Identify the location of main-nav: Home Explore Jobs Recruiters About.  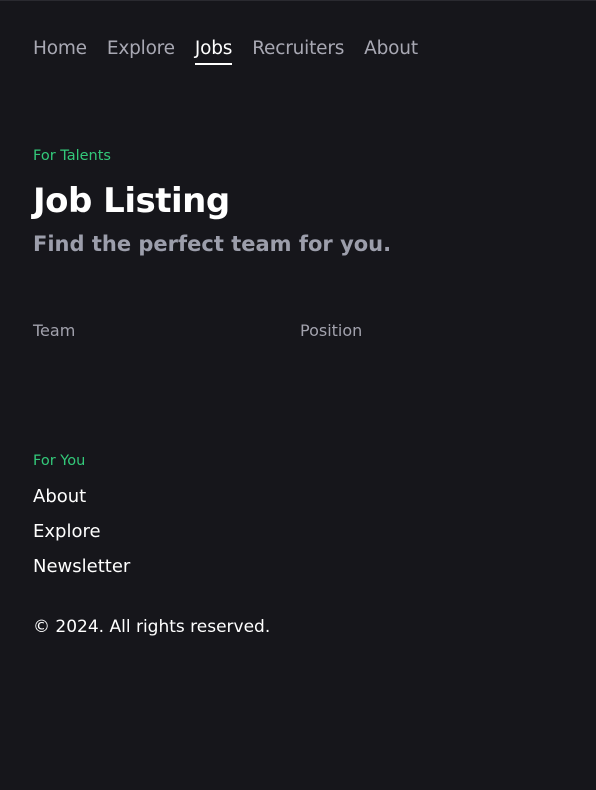
(225, 51).